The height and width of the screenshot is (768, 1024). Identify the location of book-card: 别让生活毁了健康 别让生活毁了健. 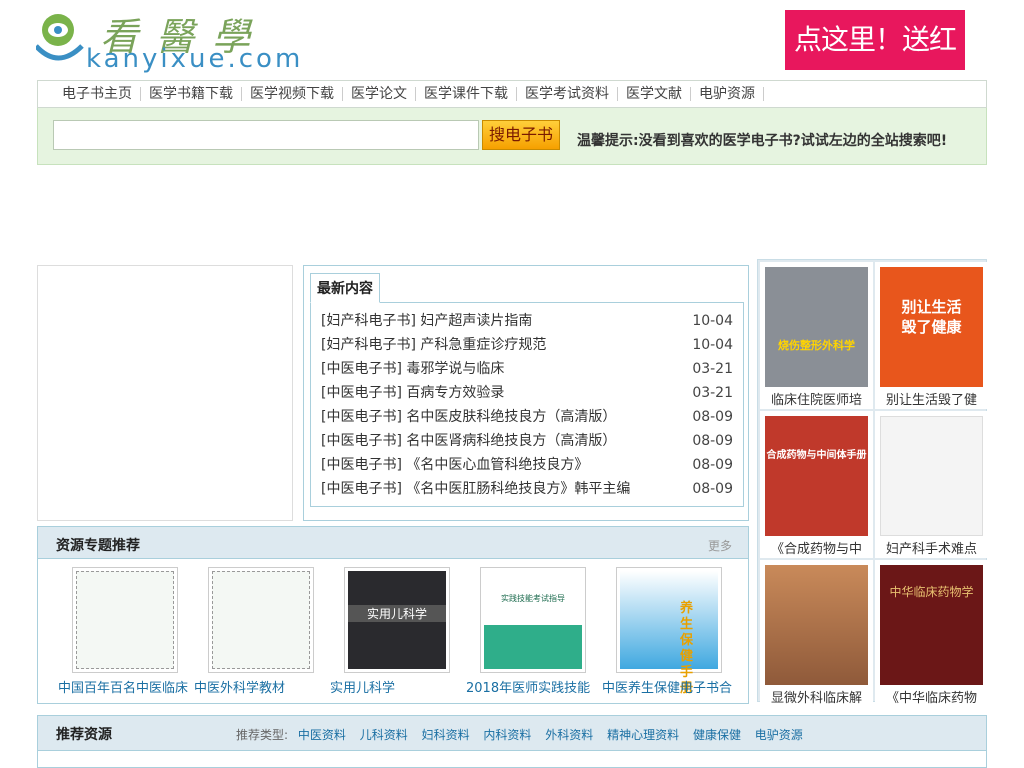
(931, 335).